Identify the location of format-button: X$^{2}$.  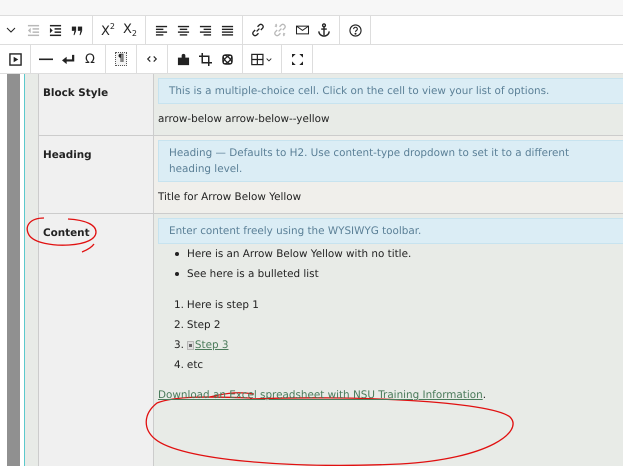
(108, 30).